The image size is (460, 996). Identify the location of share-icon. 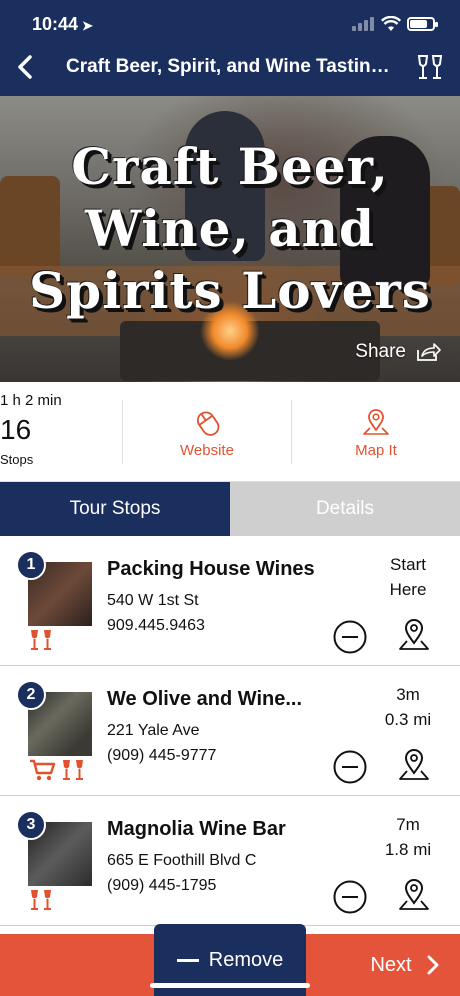
(429, 352).